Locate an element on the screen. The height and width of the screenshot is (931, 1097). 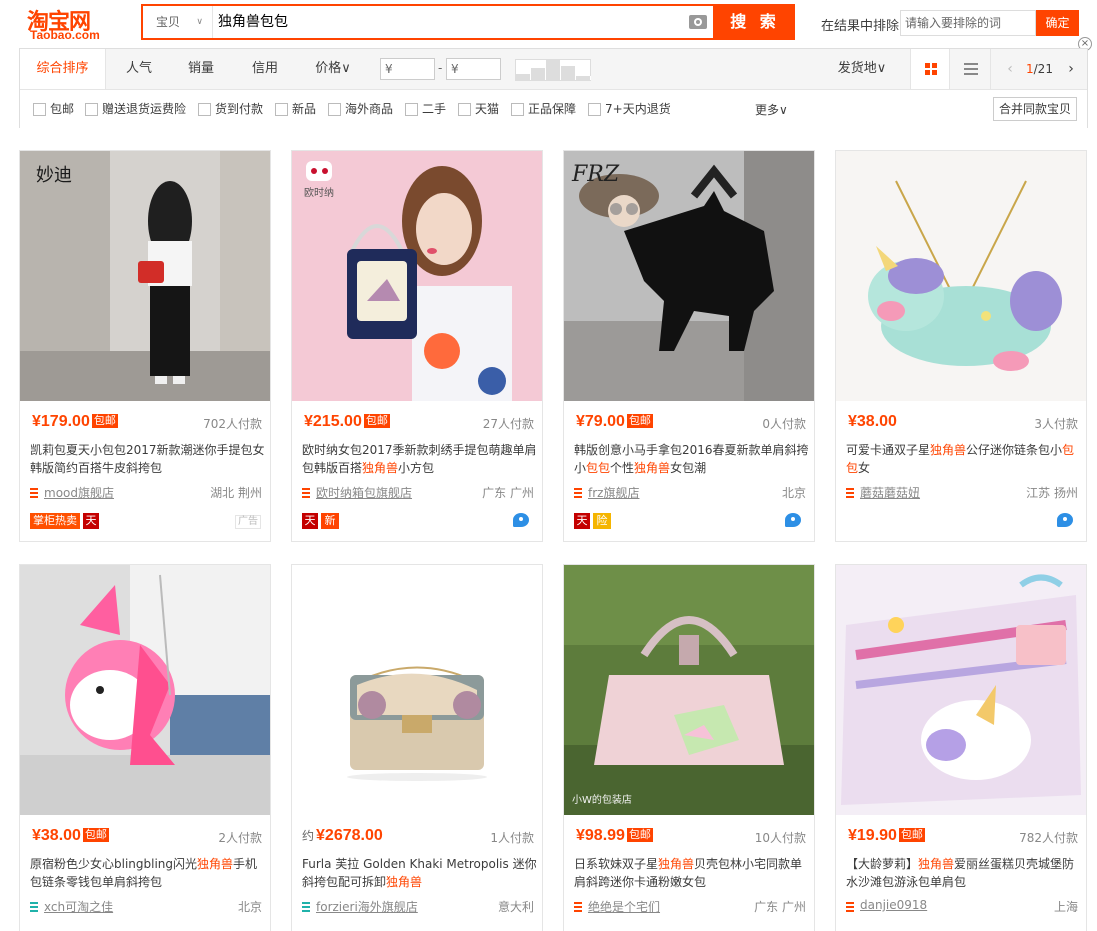
product-title: 欧时纳女包2017季新款刺绣手提包萌趣单肩包韩版百搭独角兽小方包 is located at coordinates (419, 459).